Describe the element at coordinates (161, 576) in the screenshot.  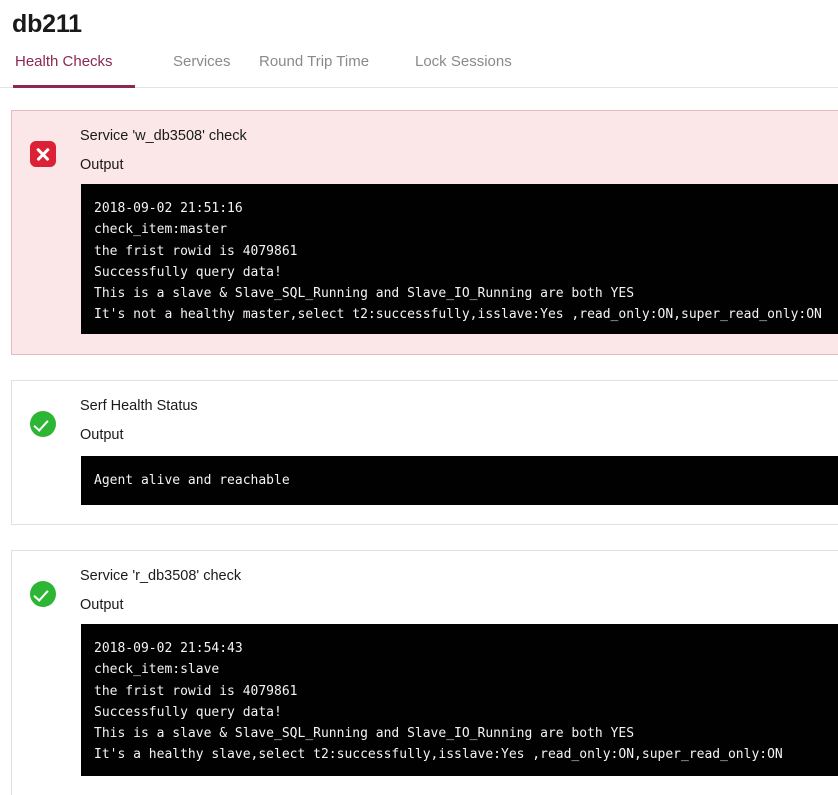
I see `health-check-name: Service 'r_db3508' check` at that location.